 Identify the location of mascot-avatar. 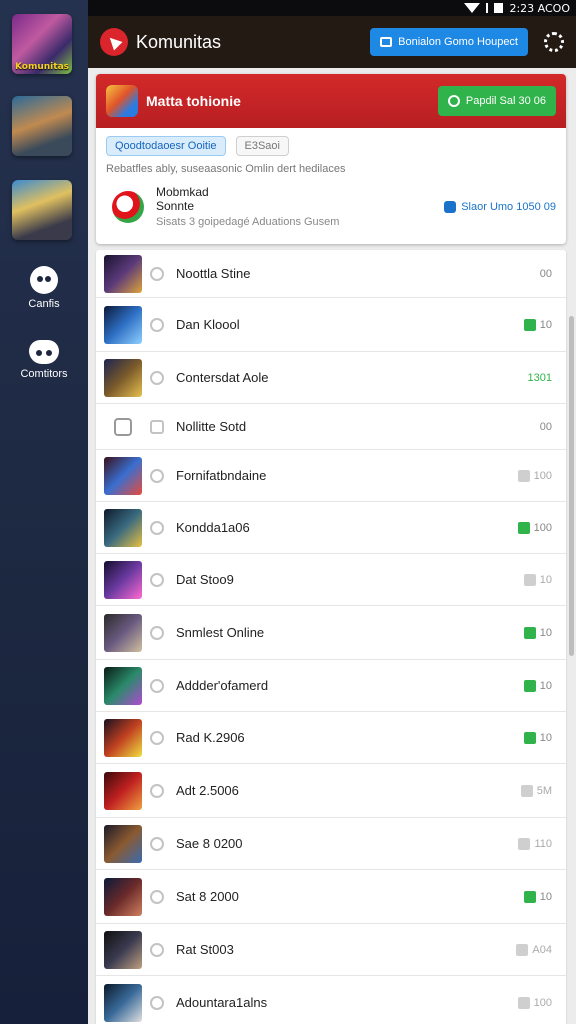
(128, 206).